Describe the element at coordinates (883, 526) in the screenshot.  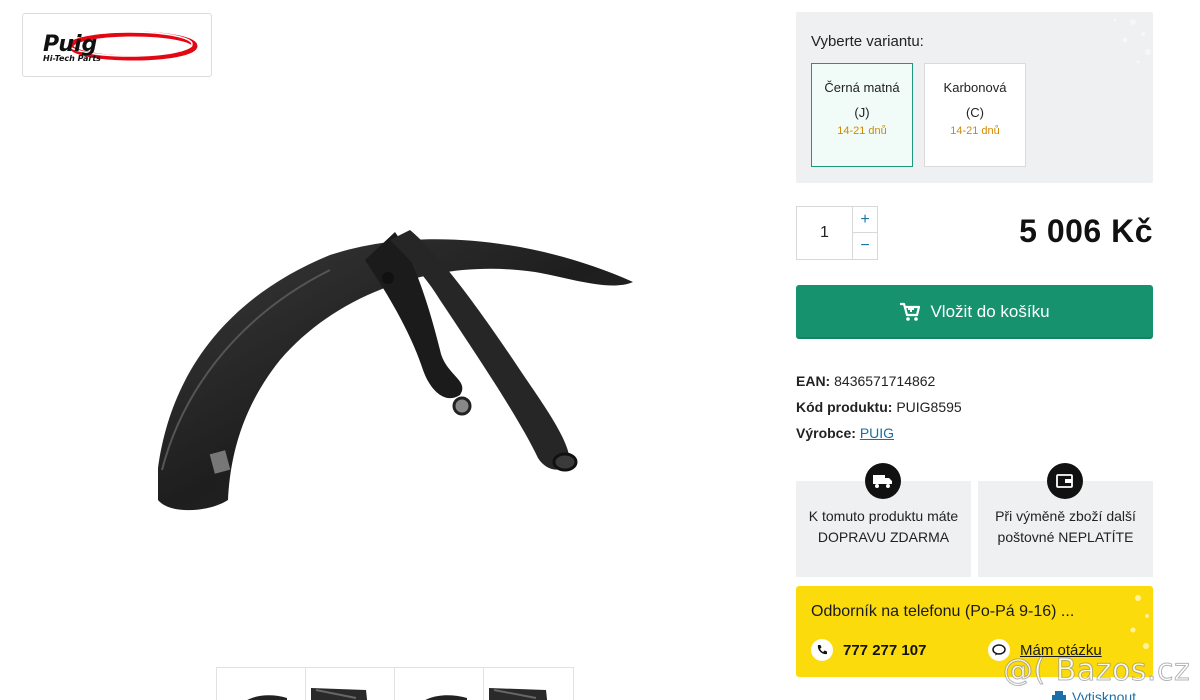
I see `free-shipping-text: K tomuto produktu máte DOPRAVU ZDARMA` at that location.